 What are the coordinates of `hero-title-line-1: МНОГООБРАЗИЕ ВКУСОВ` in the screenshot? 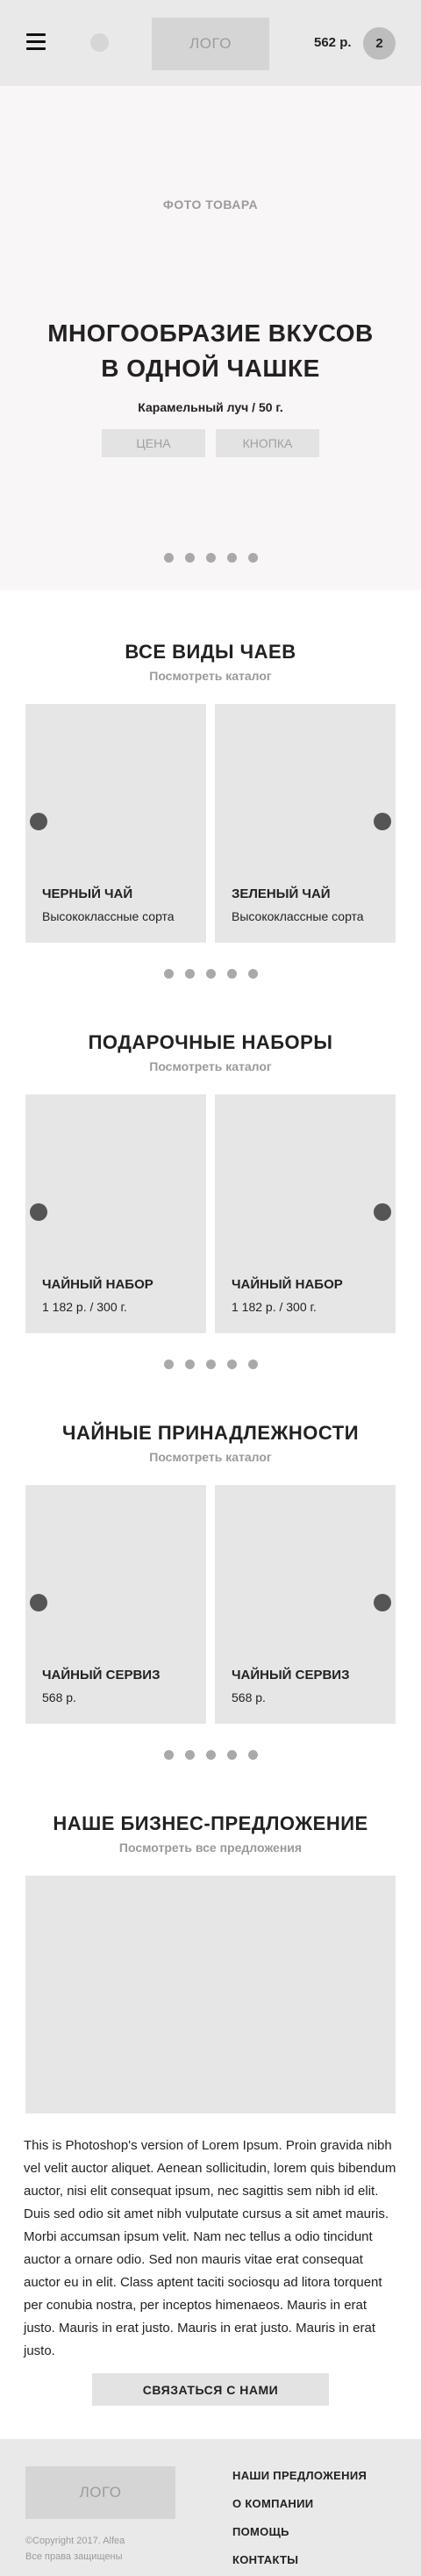 It's located at (210, 333).